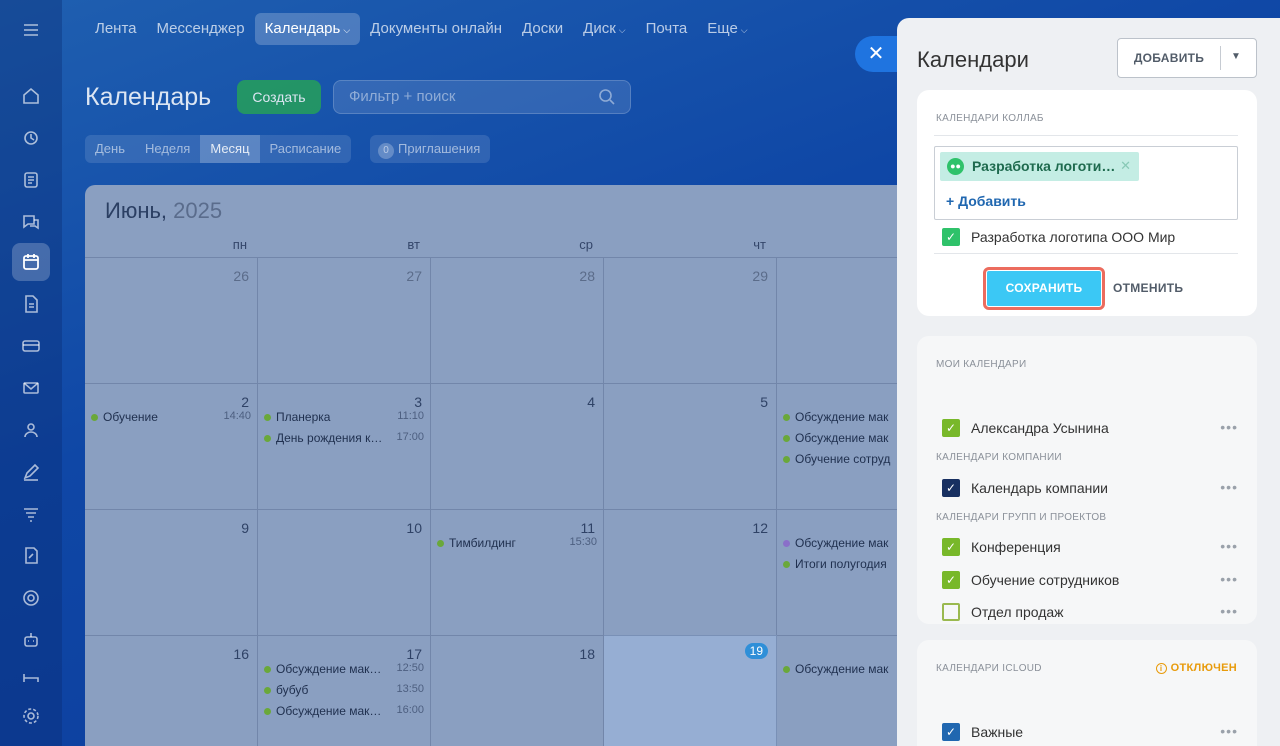 Image resolution: width=1280 pixels, height=746 pixels. What do you see at coordinates (344, 671) in the screenshot?
I see `calendar-event: Обсуждение мак… 12:50` at bounding box center [344, 671].